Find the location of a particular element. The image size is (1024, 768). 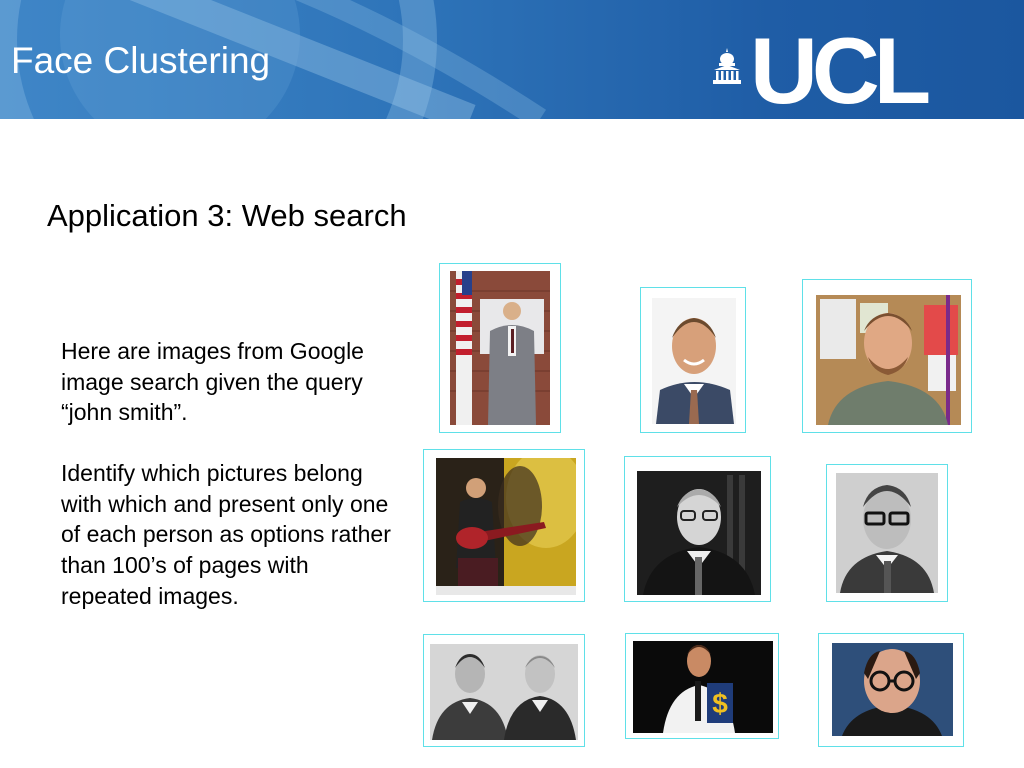

photo-bald-man-glasses is located at coordinates (891, 690).